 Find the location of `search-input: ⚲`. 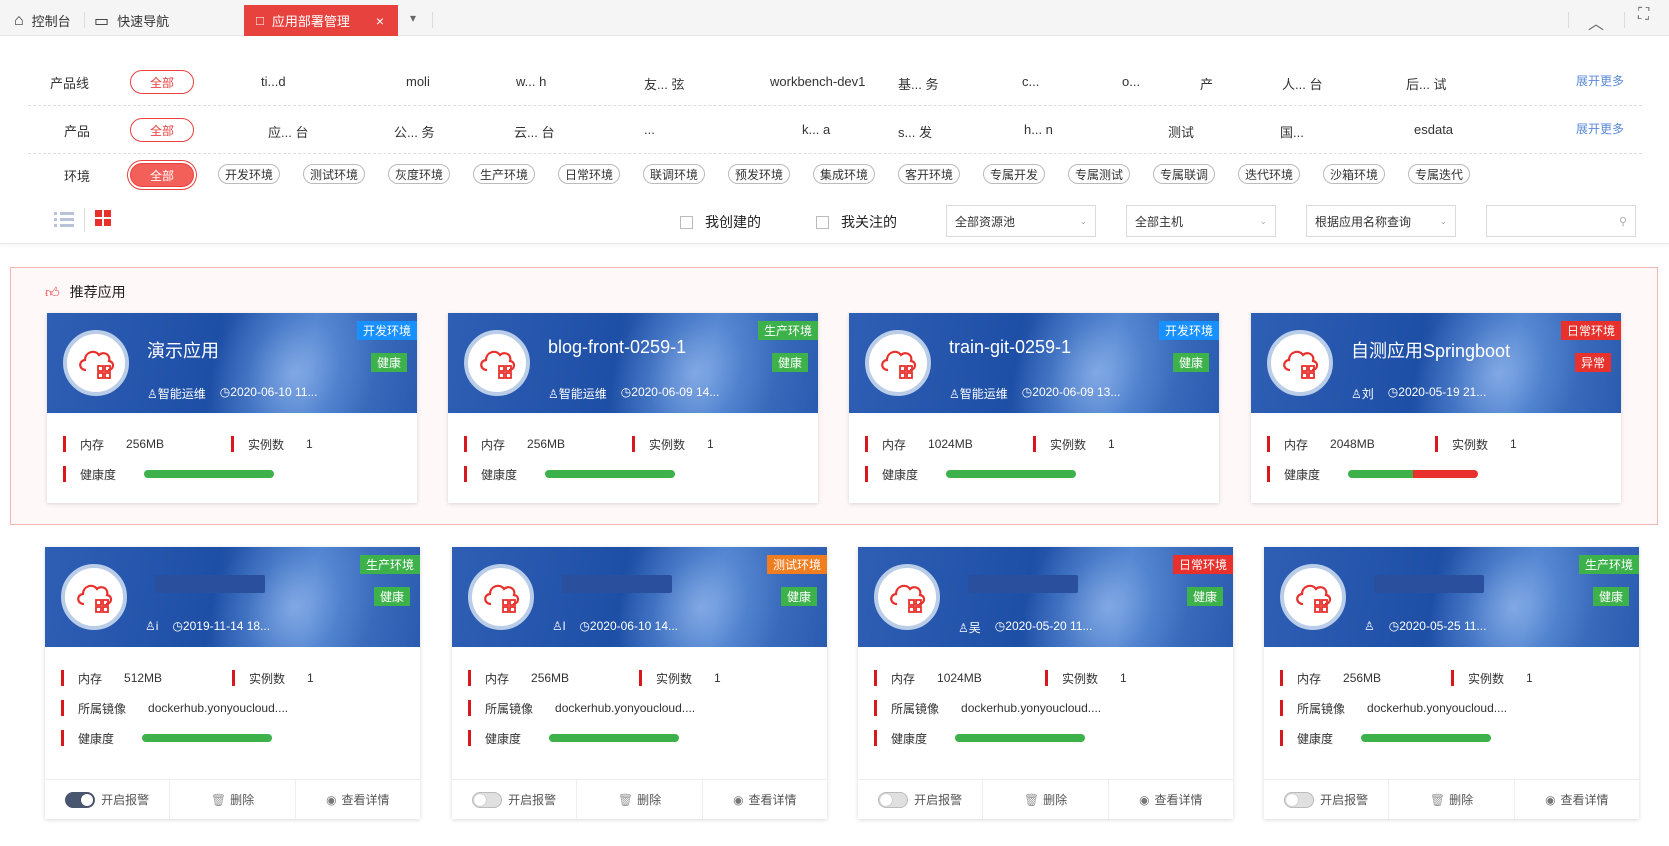

search-input: ⚲ is located at coordinates (1561, 221).